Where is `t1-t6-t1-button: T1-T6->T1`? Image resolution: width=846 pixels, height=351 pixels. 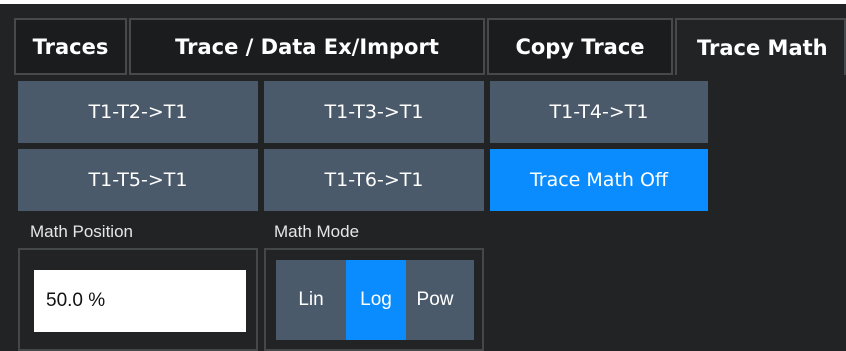
t1-t6-t1-button: T1-T6->T1 is located at coordinates (374, 180).